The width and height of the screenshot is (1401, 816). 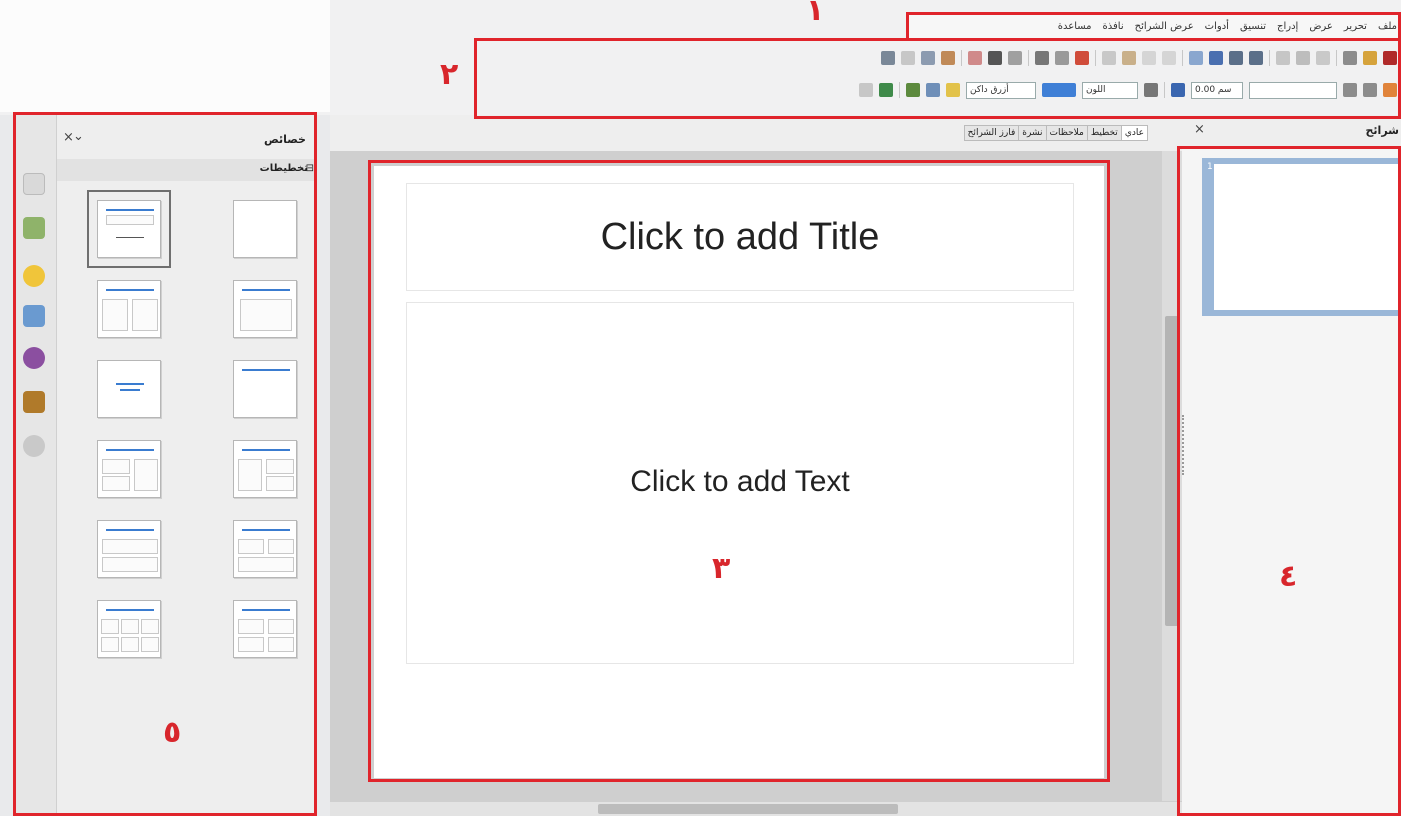 I want to click on layout-centered-text, so click(x=129, y=389).